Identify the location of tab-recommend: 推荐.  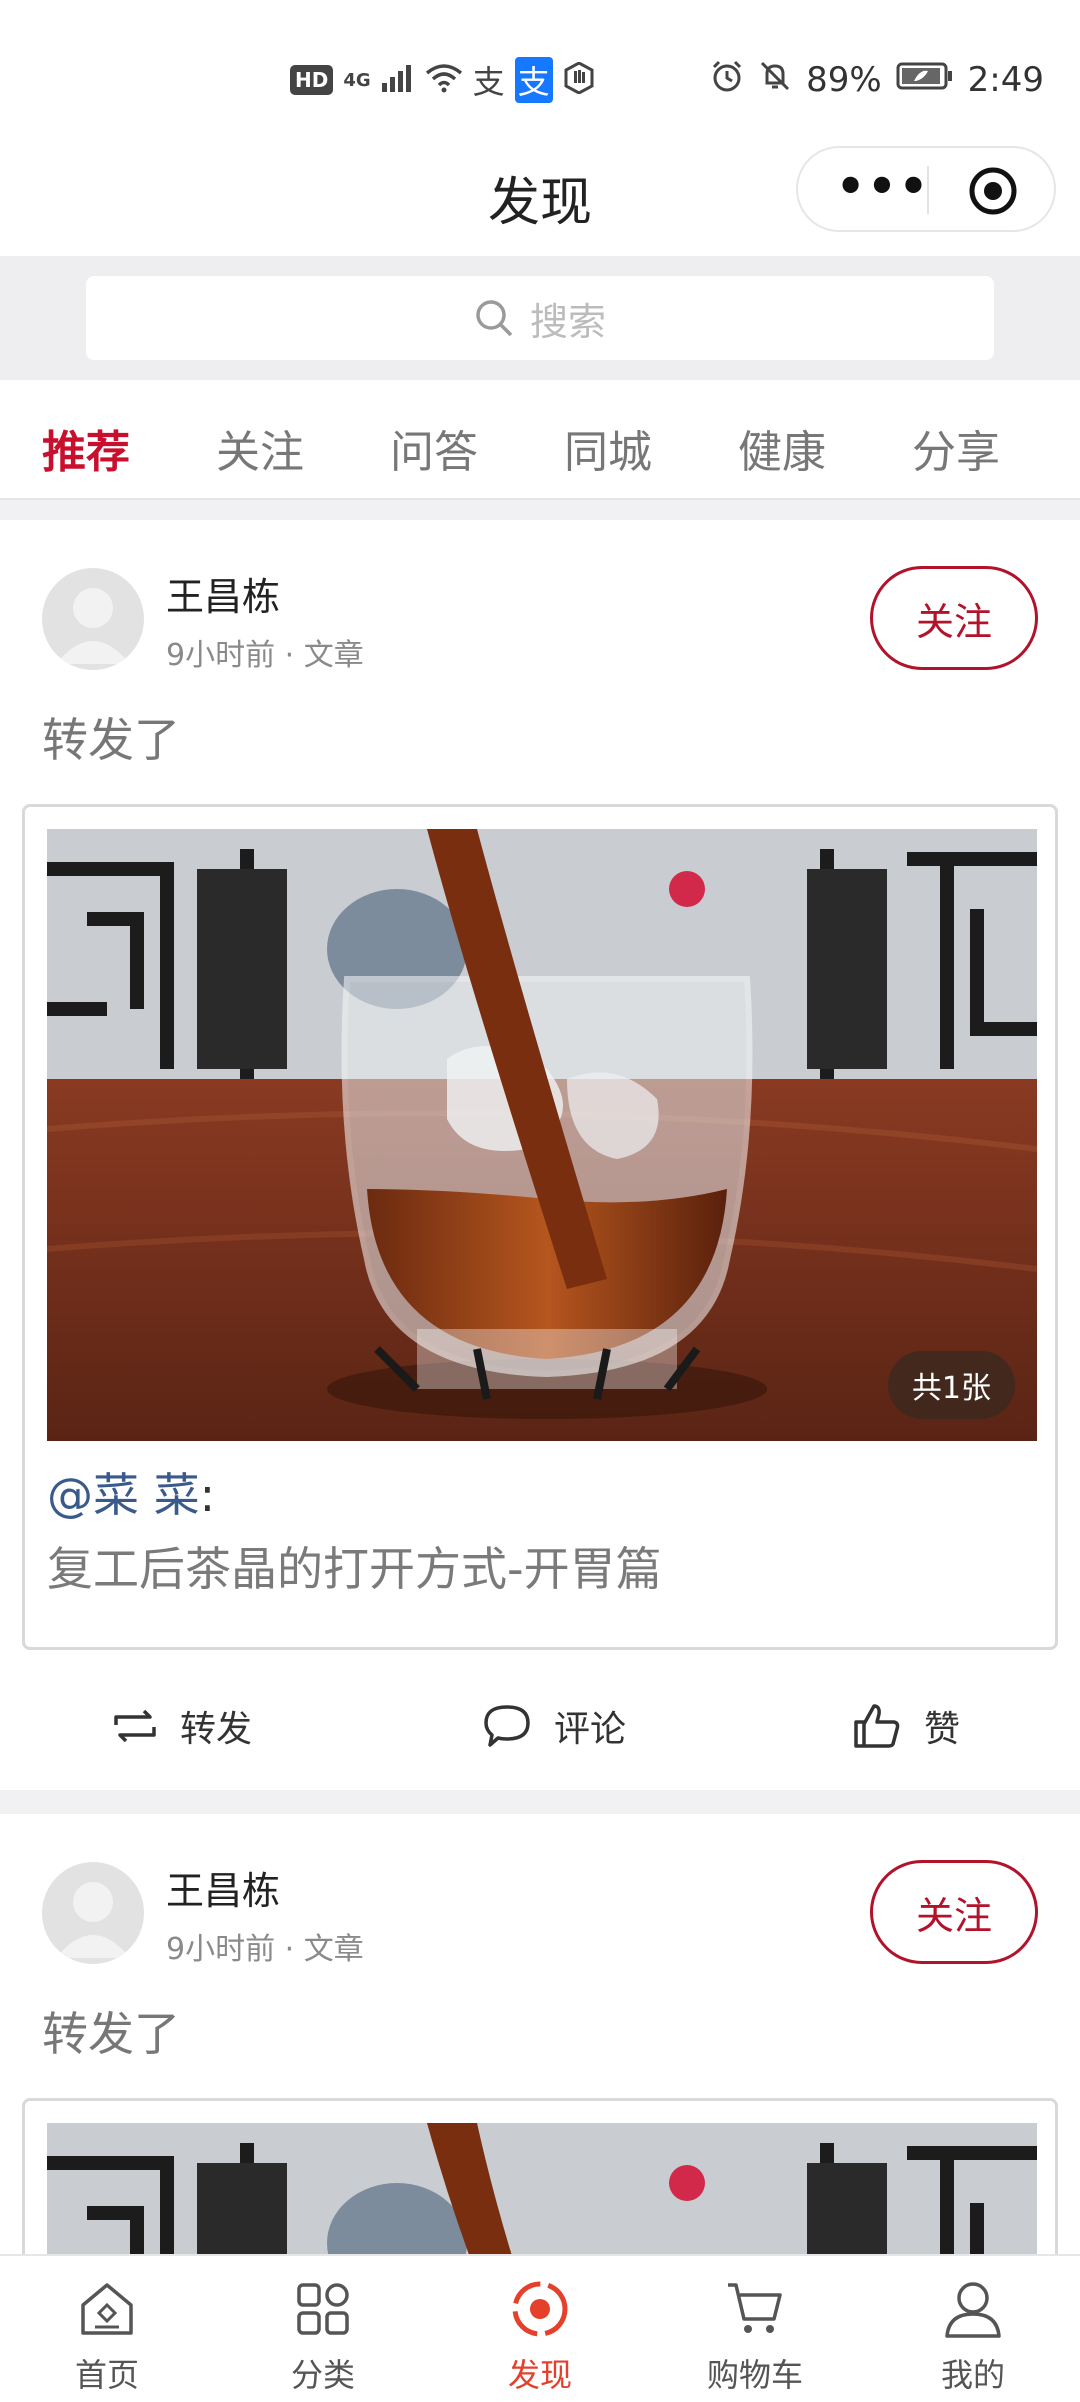
(86, 448).